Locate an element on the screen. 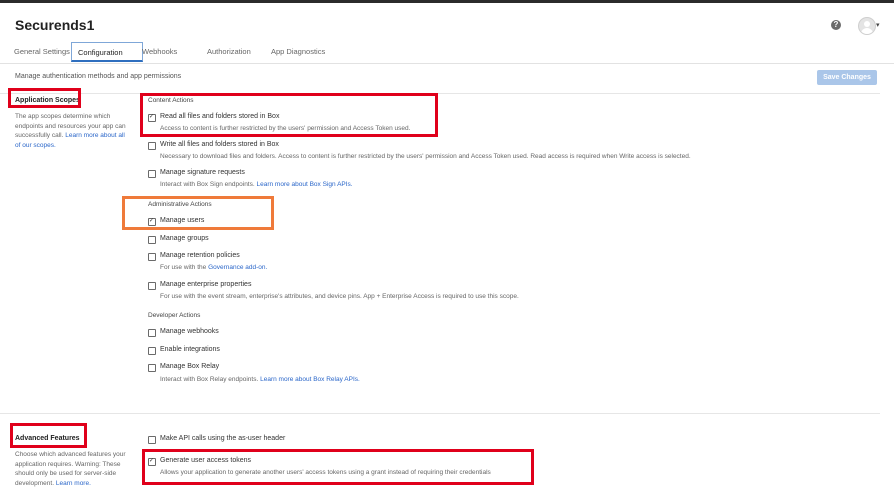  manage-groups-label: Manage groups is located at coordinates (184, 238).